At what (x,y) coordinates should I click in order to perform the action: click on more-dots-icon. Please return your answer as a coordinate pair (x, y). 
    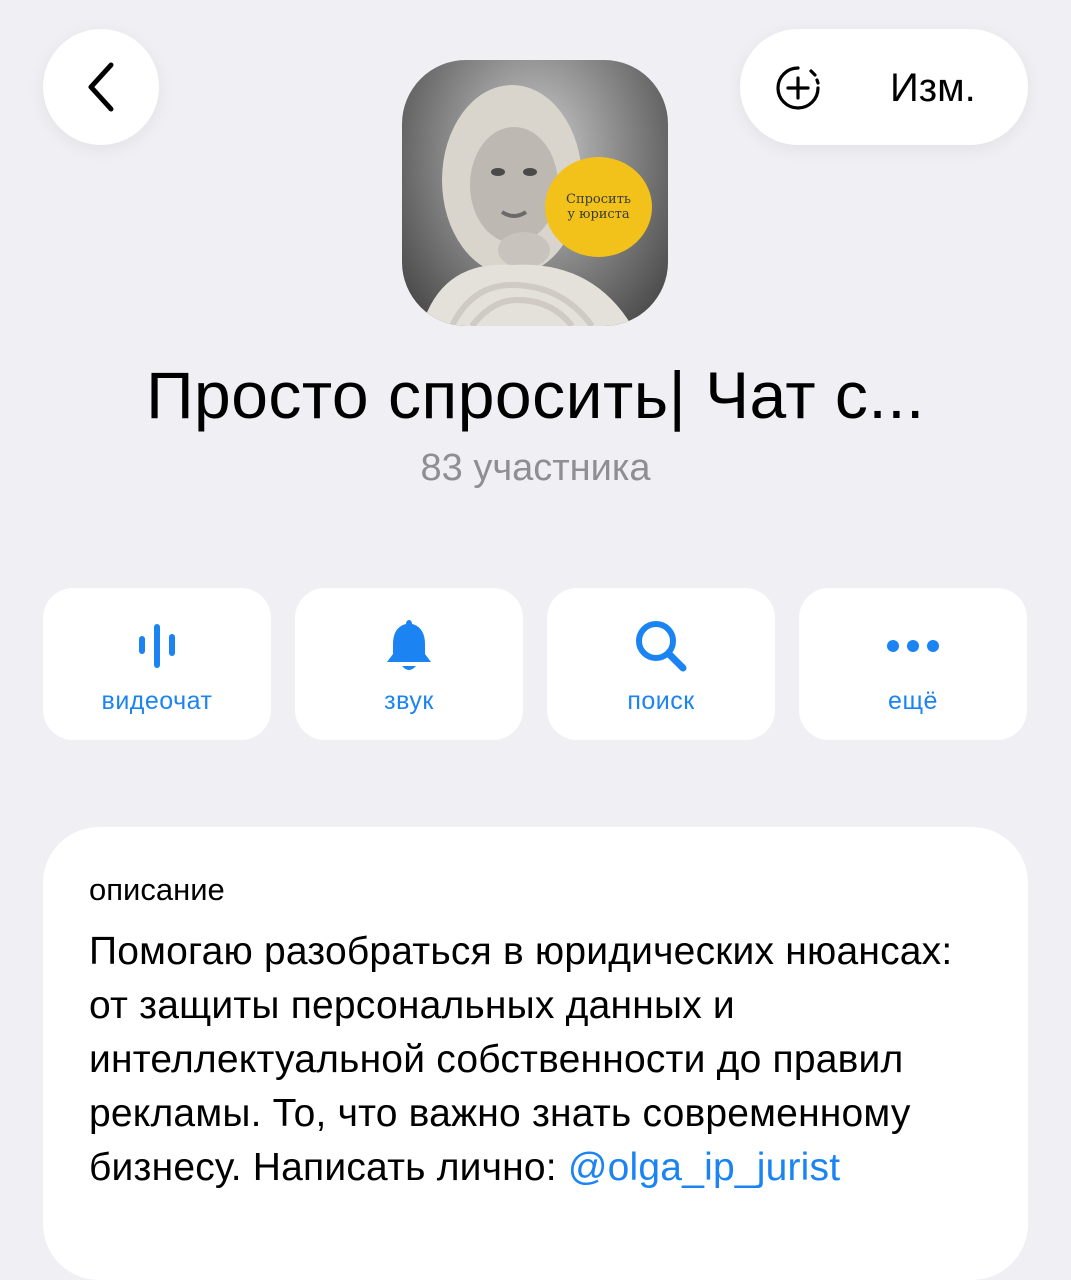
    Looking at the image, I should click on (913, 646).